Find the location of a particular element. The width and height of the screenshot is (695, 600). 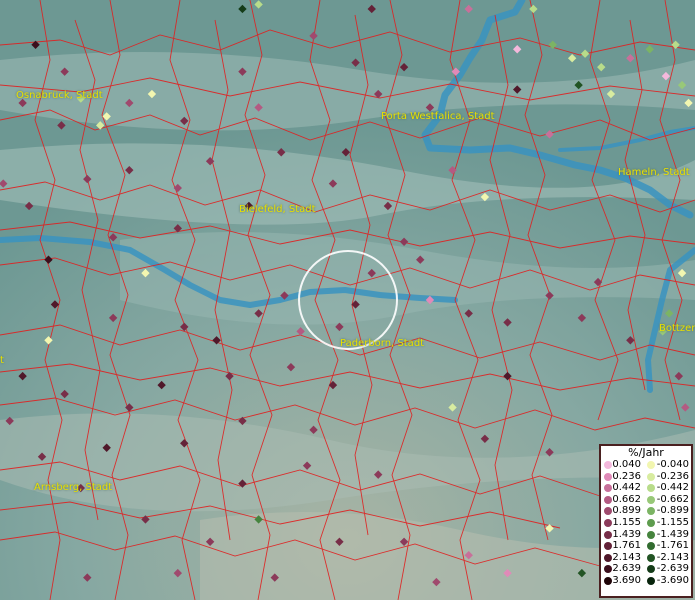

city-label-osnabrueck: Osnabrück, Stadt is located at coordinates (59, 95).